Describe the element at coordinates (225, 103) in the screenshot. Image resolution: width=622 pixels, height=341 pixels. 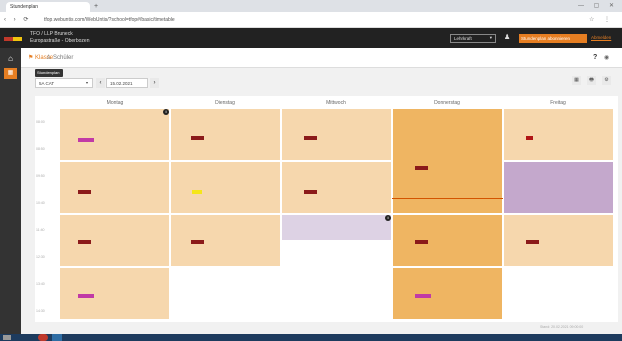
I see `day-header: Dienstag` at that location.